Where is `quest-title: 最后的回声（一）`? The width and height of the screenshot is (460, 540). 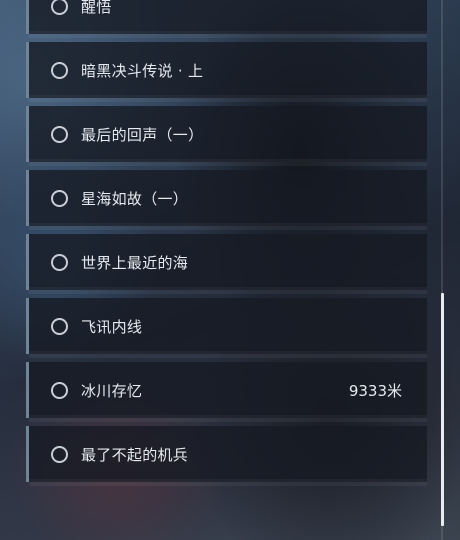 quest-title: 最后的回声（一） is located at coordinates (142, 134).